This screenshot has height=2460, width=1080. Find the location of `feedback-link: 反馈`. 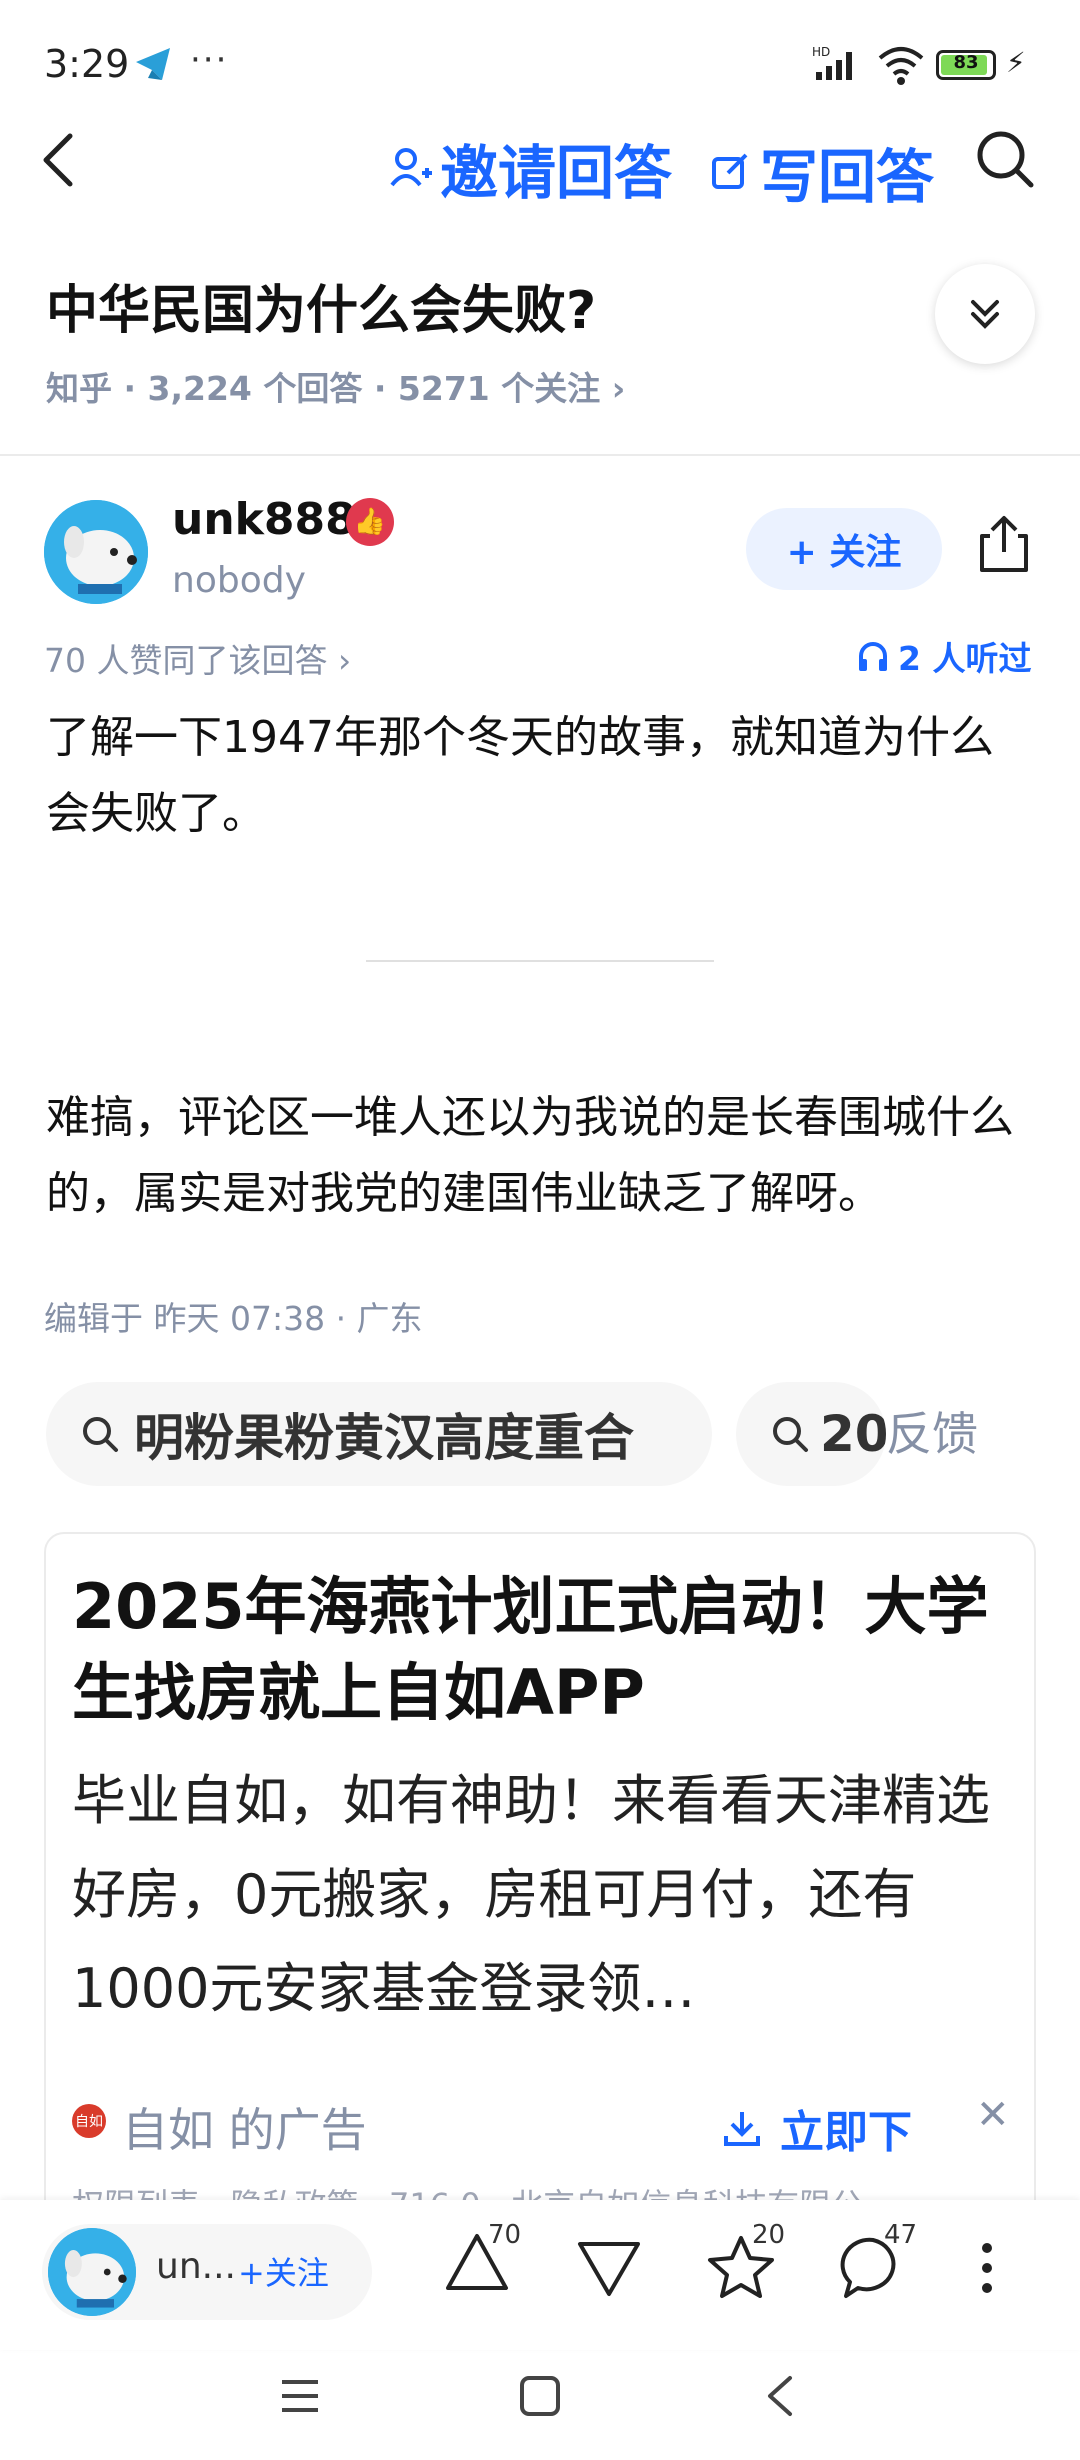

feedback-link: 反馈 is located at coordinates (932, 1431).